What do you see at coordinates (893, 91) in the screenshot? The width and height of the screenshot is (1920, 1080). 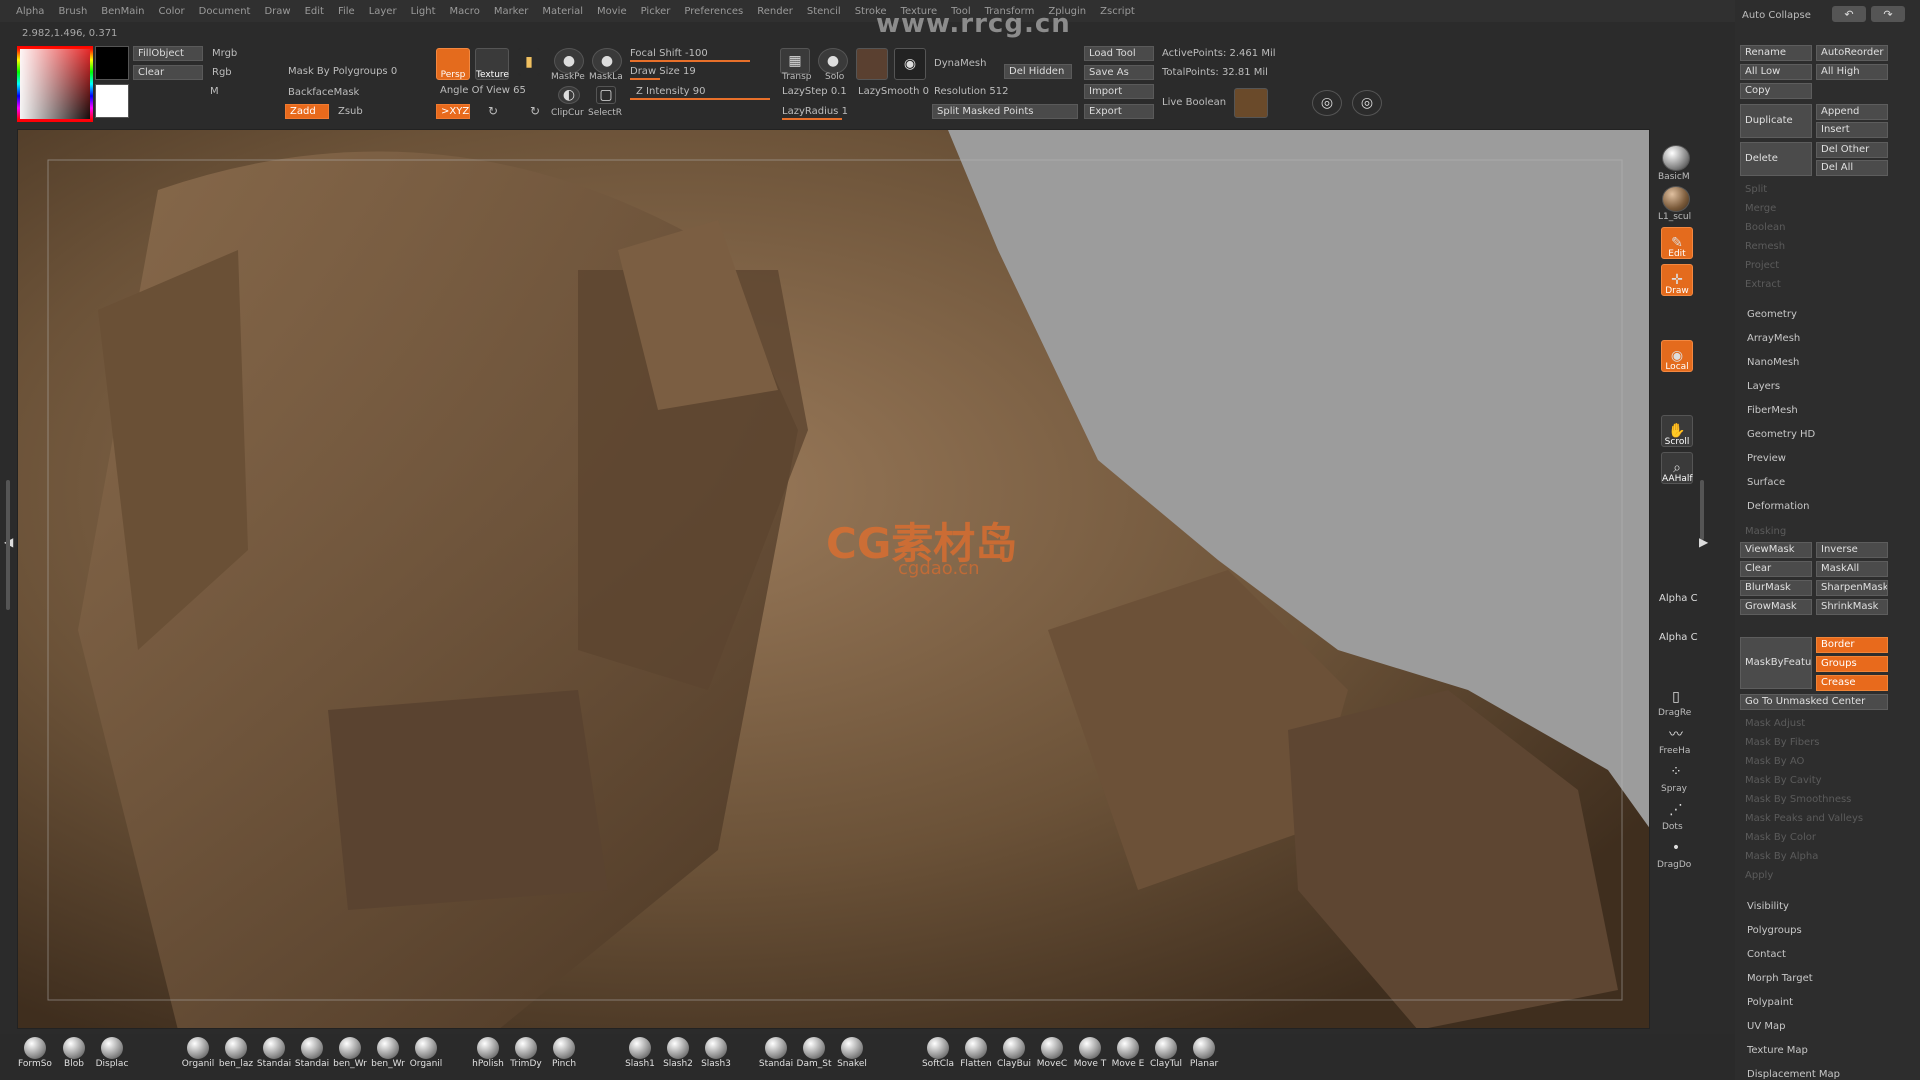 I see `lazysmooth-slider: LazySmooth 0` at bounding box center [893, 91].